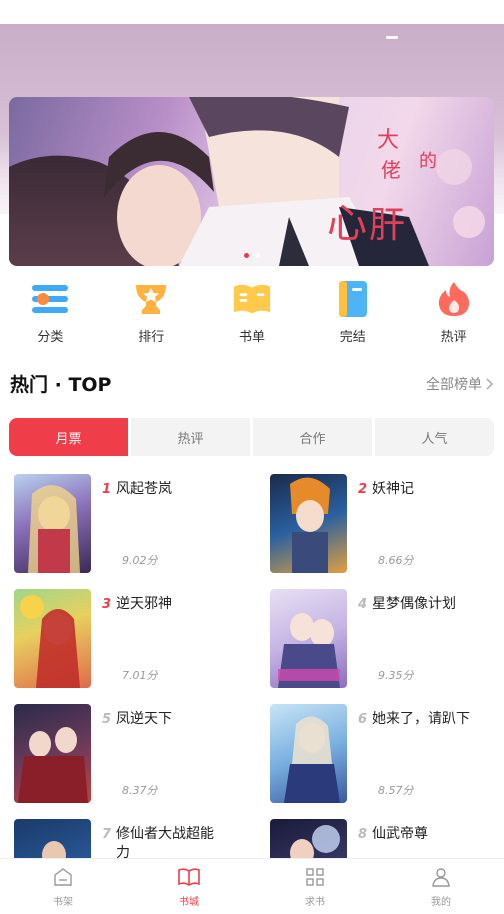 Image resolution: width=504 pixels, height=914 pixels. I want to click on svg-text: 佬, so click(391, 170).